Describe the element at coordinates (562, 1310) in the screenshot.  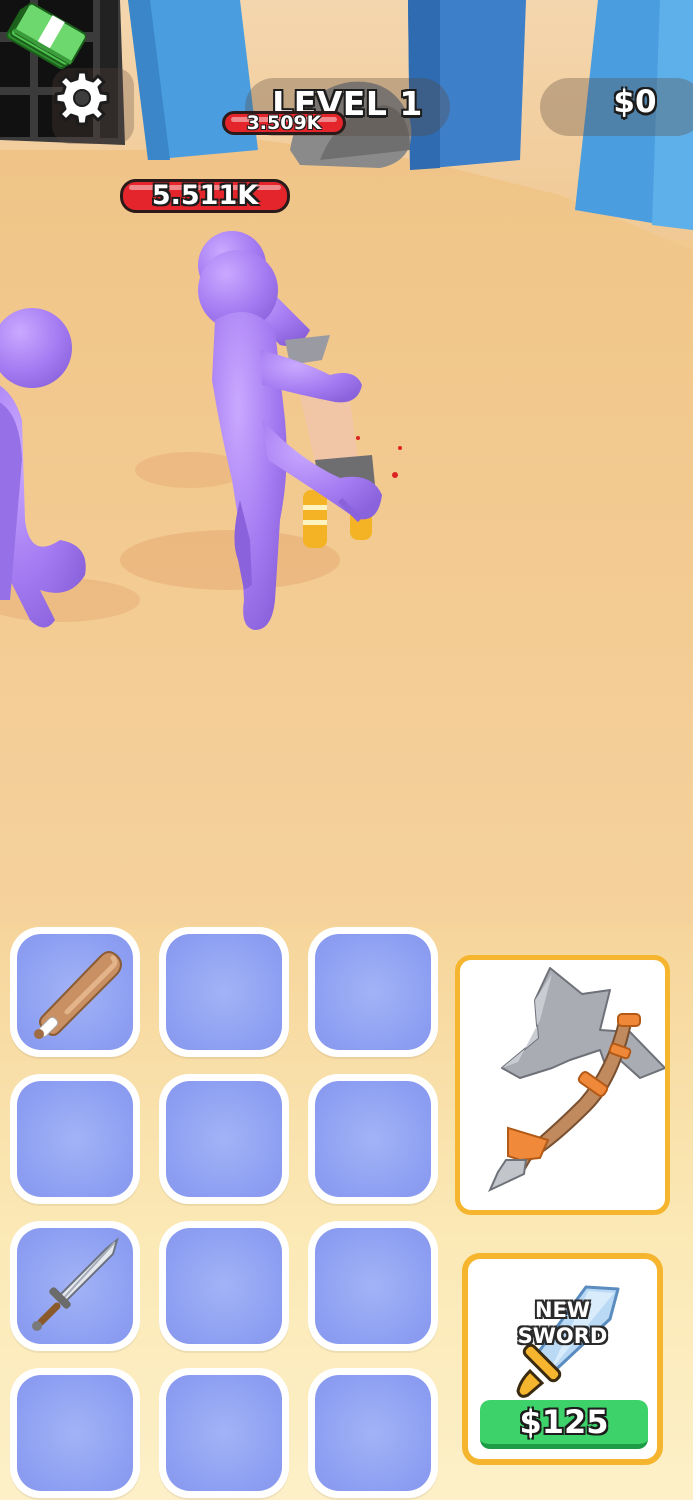
I see `new-sword-title-line1: NEW` at that location.